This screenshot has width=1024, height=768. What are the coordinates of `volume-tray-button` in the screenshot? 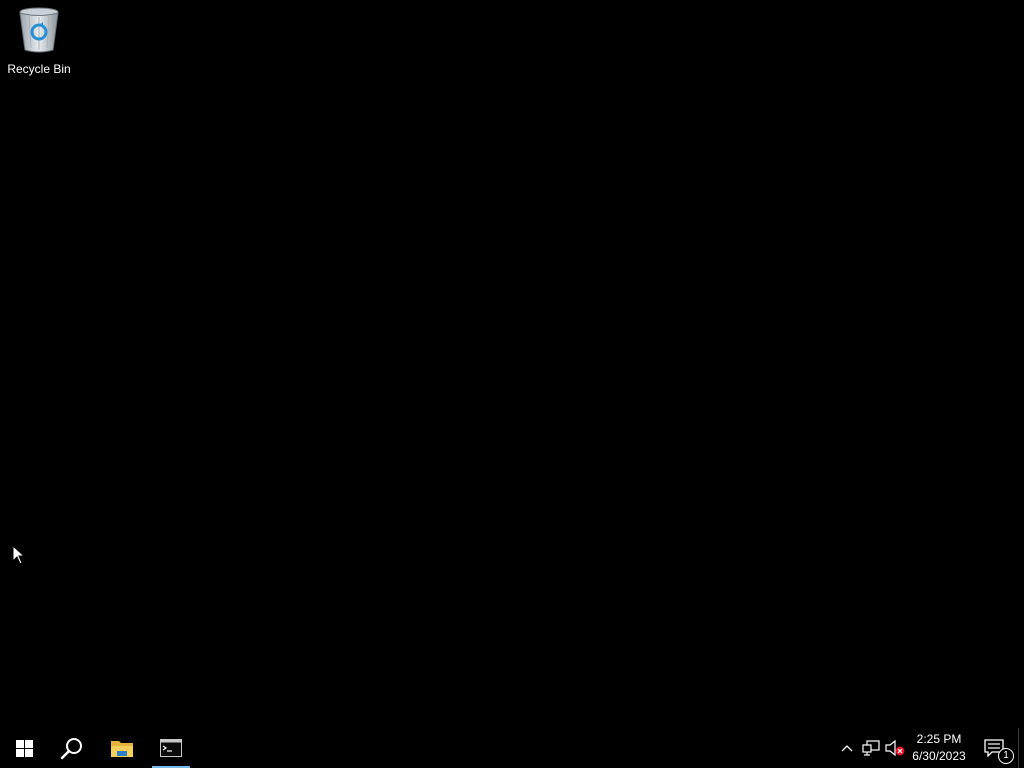 It's located at (895, 748).